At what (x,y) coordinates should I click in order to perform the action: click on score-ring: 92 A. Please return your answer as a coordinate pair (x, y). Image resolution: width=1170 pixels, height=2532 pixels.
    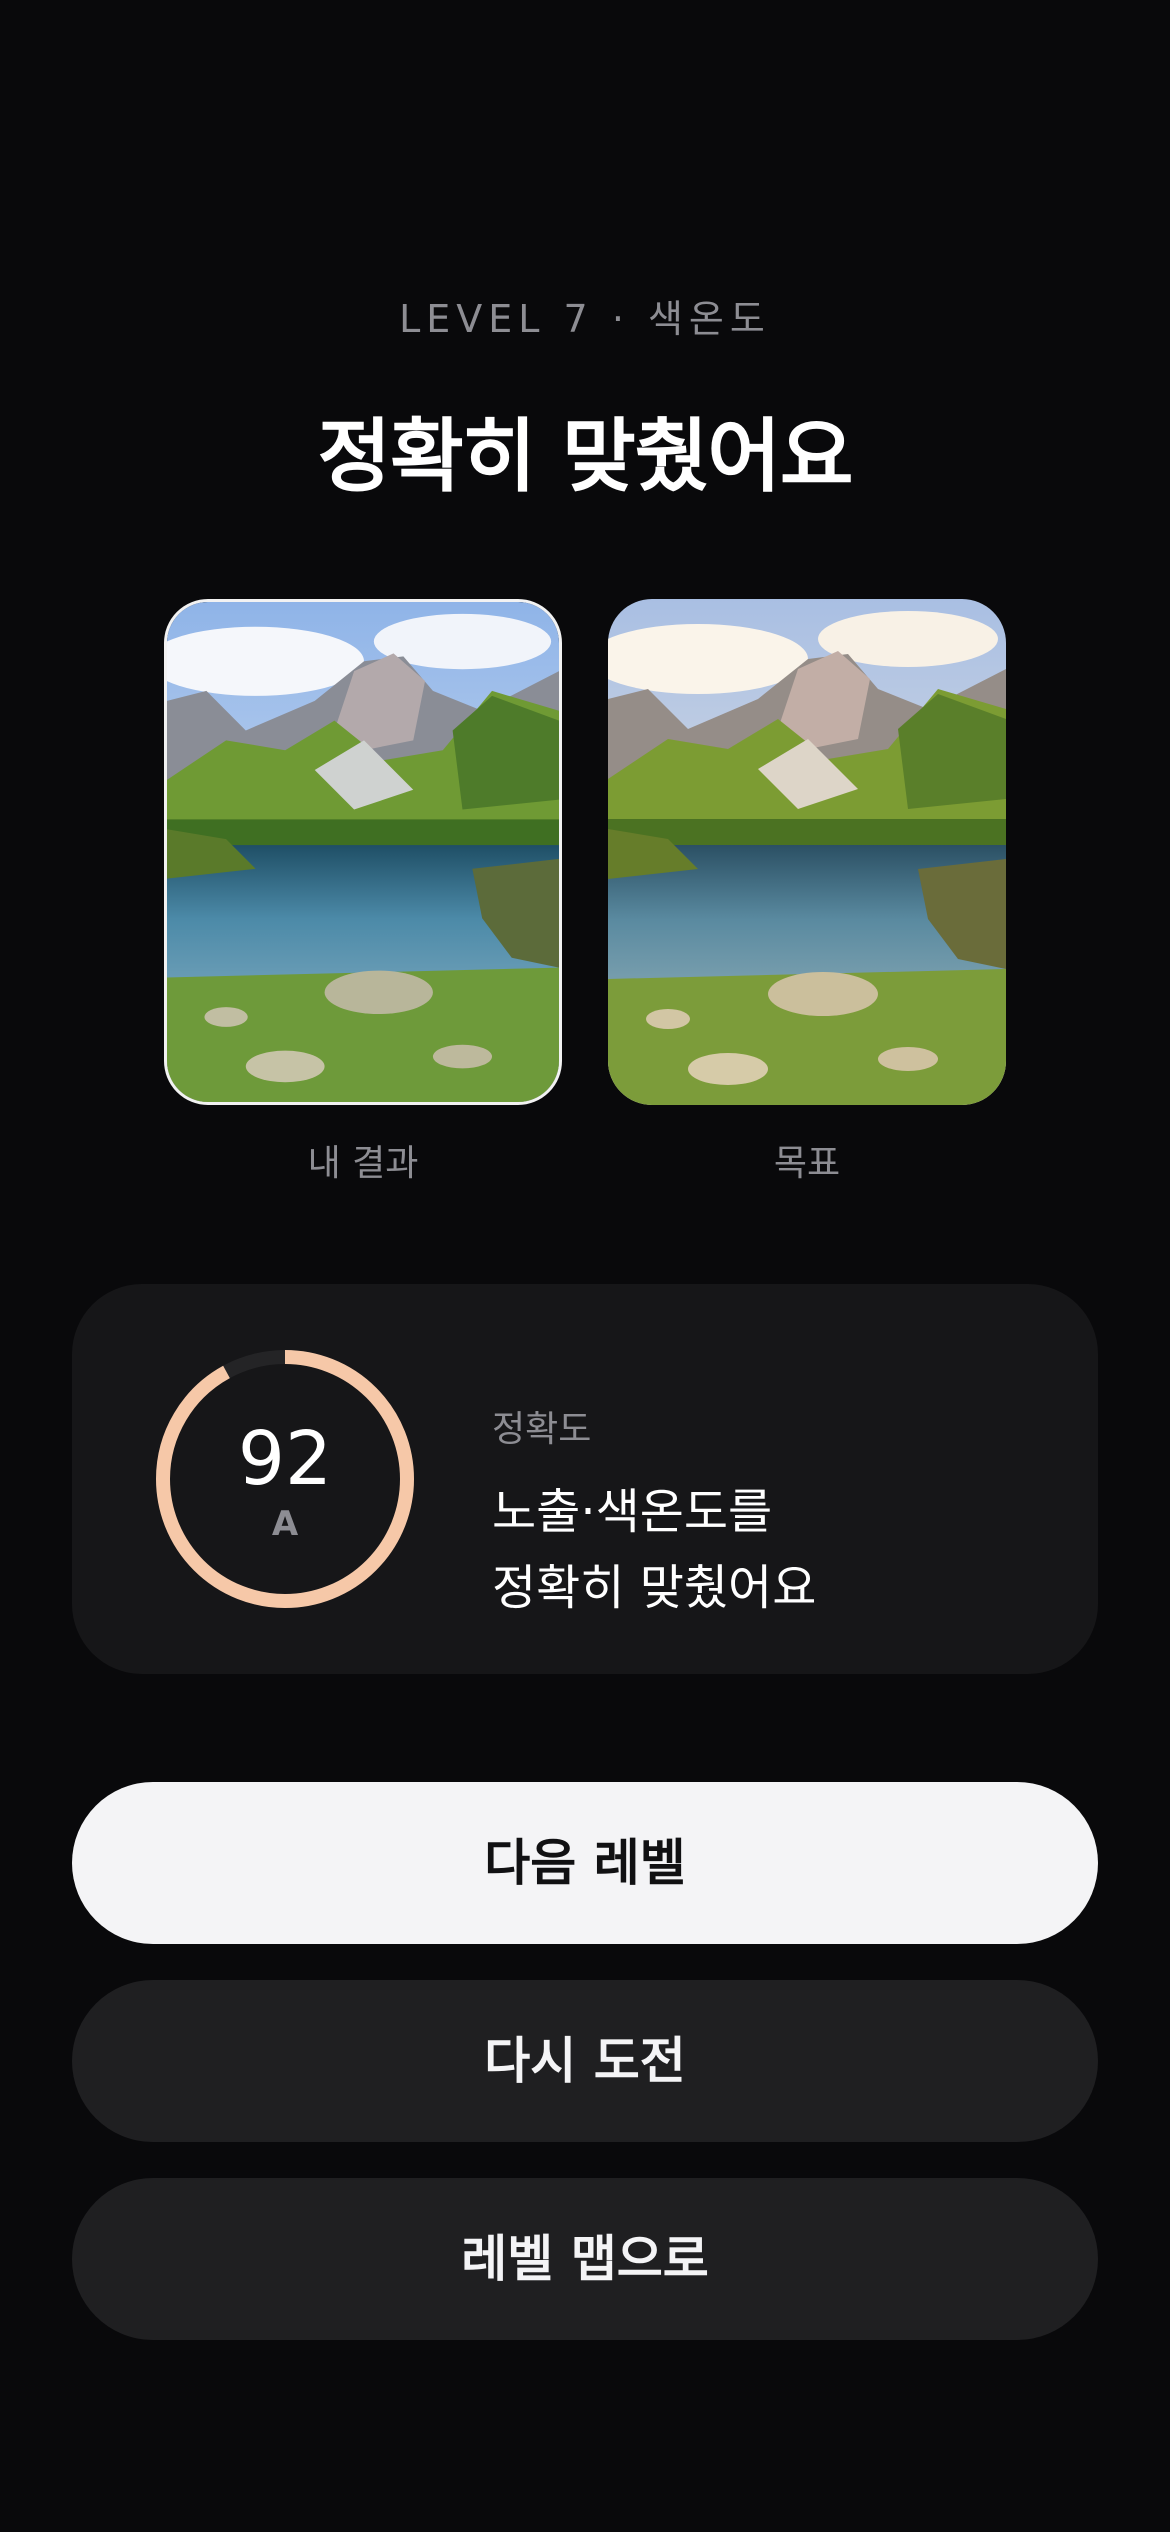
    Looking at the image, I should click on (285, 1479).